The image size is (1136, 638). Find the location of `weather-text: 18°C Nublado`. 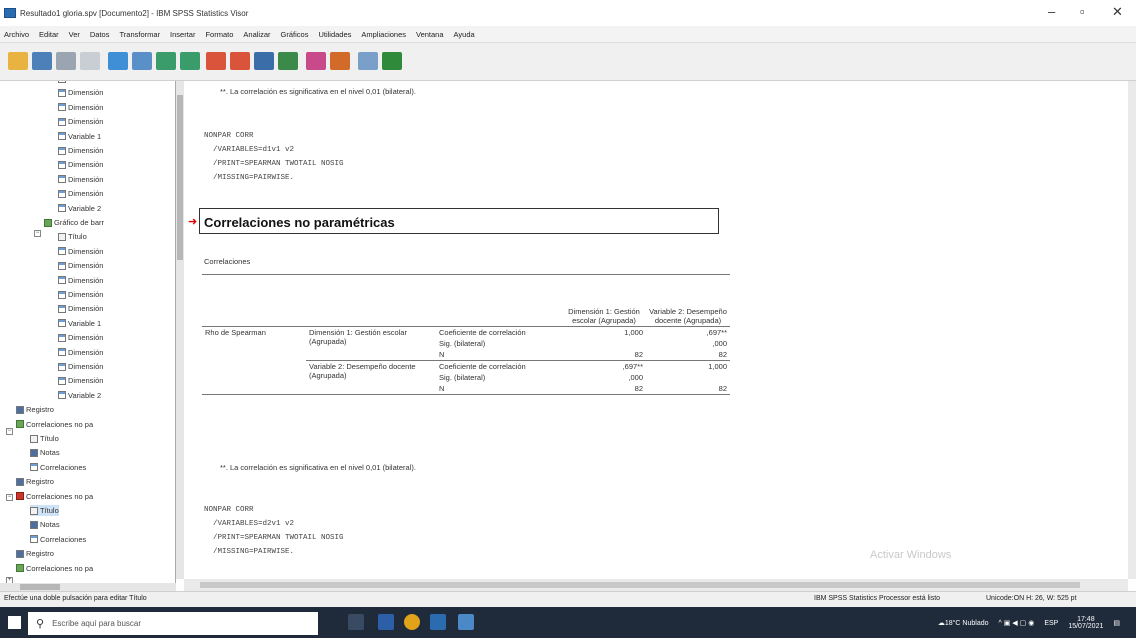

weather-text: 18°C Nublado is located at coordinates (967, 623).